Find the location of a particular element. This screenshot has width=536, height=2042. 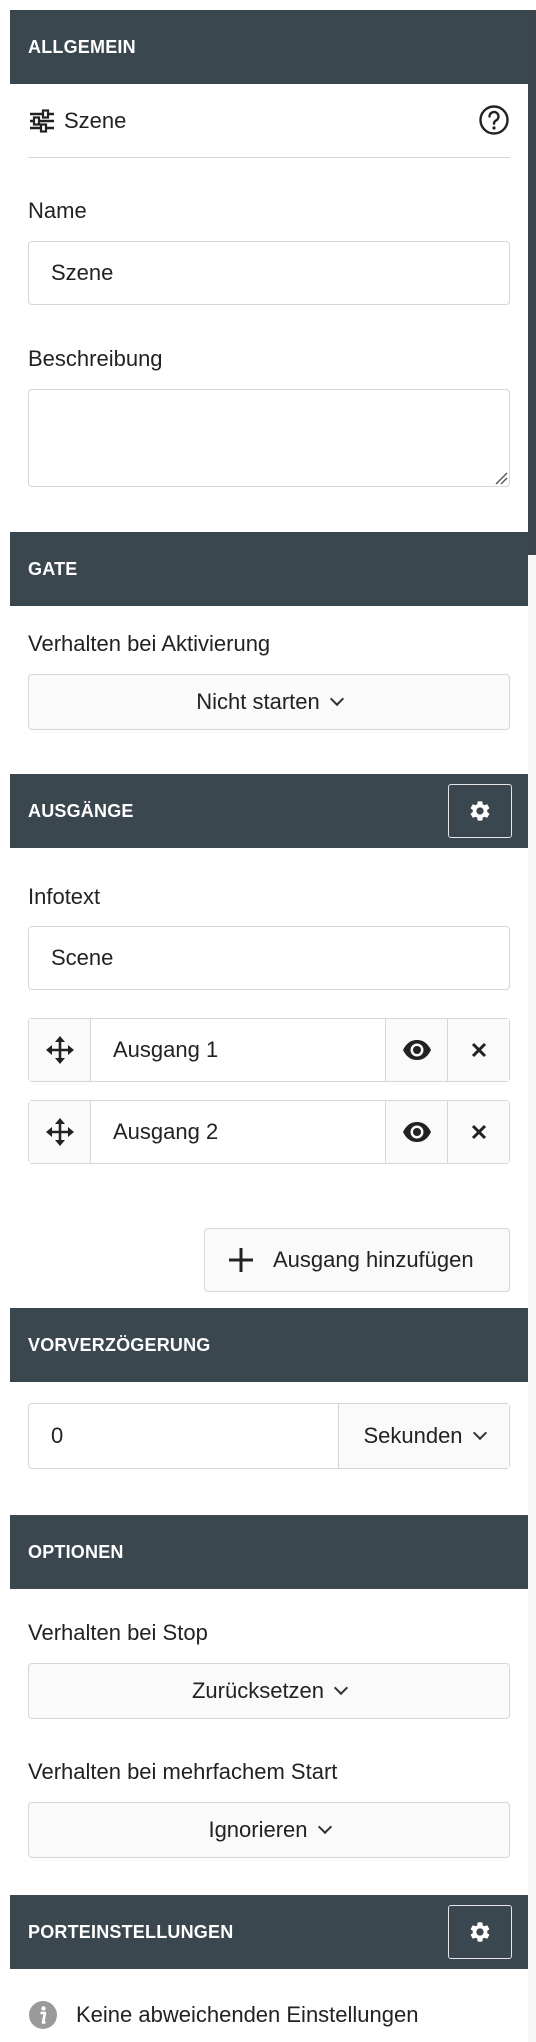

description-textarea is located at coordinates (269, 438).